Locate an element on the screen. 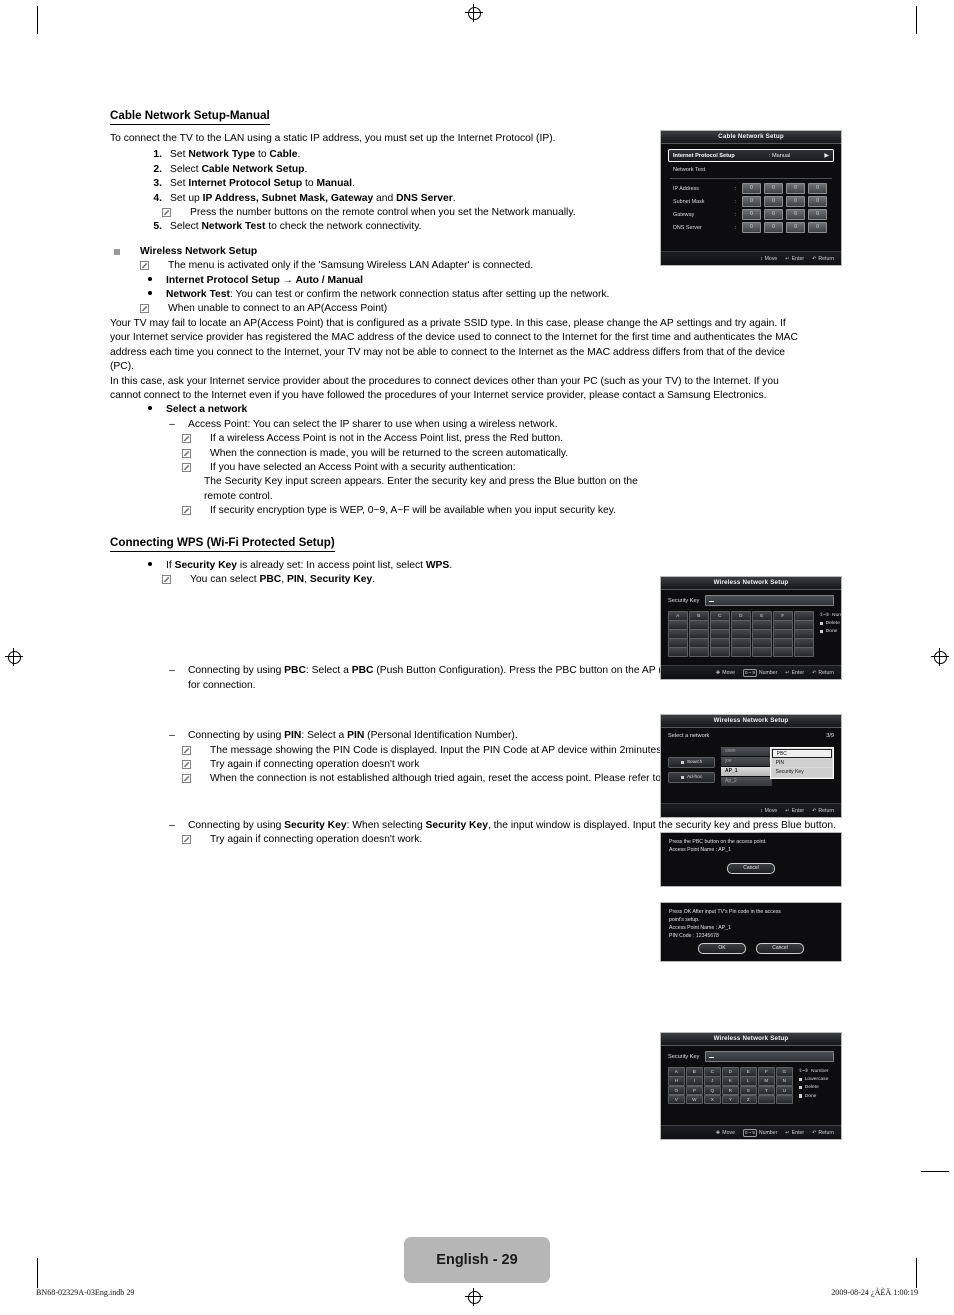 The image size is (954, 1315). select-network-label: Select a network is located at coordinates (689, 736).